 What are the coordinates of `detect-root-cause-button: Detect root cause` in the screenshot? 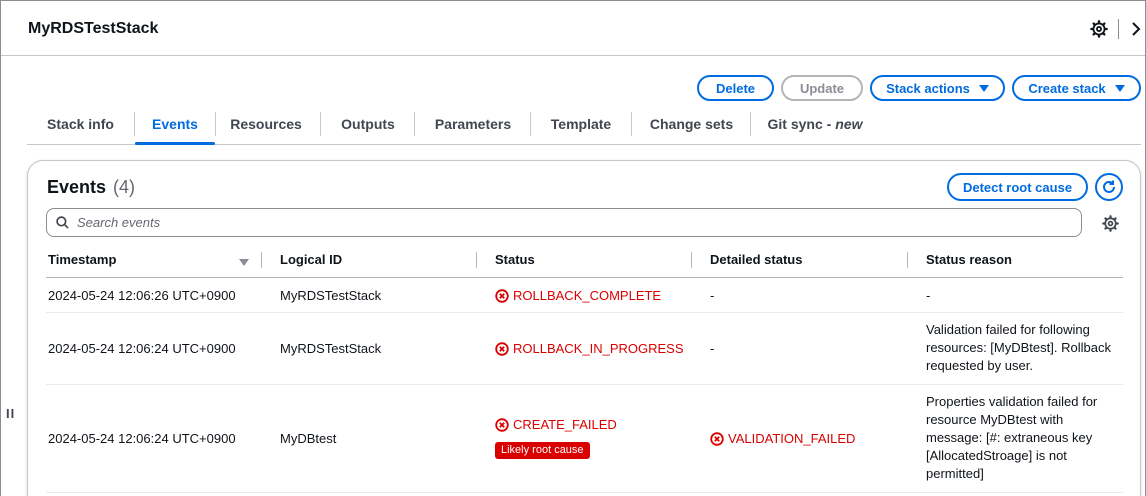 It's located at (1017, 187).